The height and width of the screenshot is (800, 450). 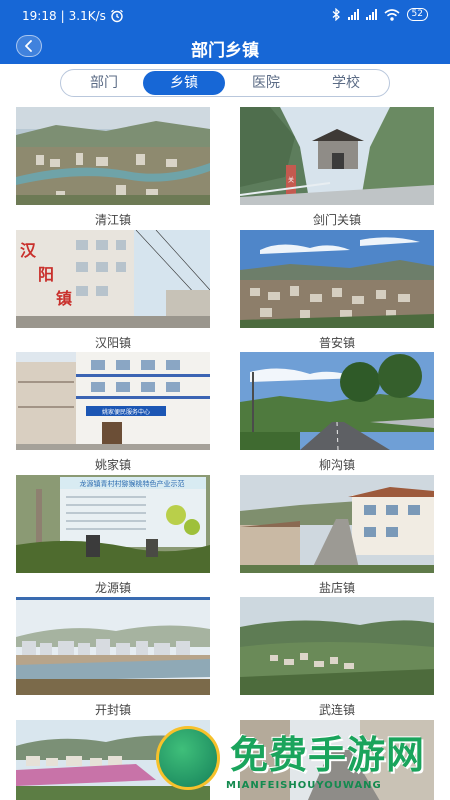 I want to click on town-name: 普安镇, so click(x=336, y=343).